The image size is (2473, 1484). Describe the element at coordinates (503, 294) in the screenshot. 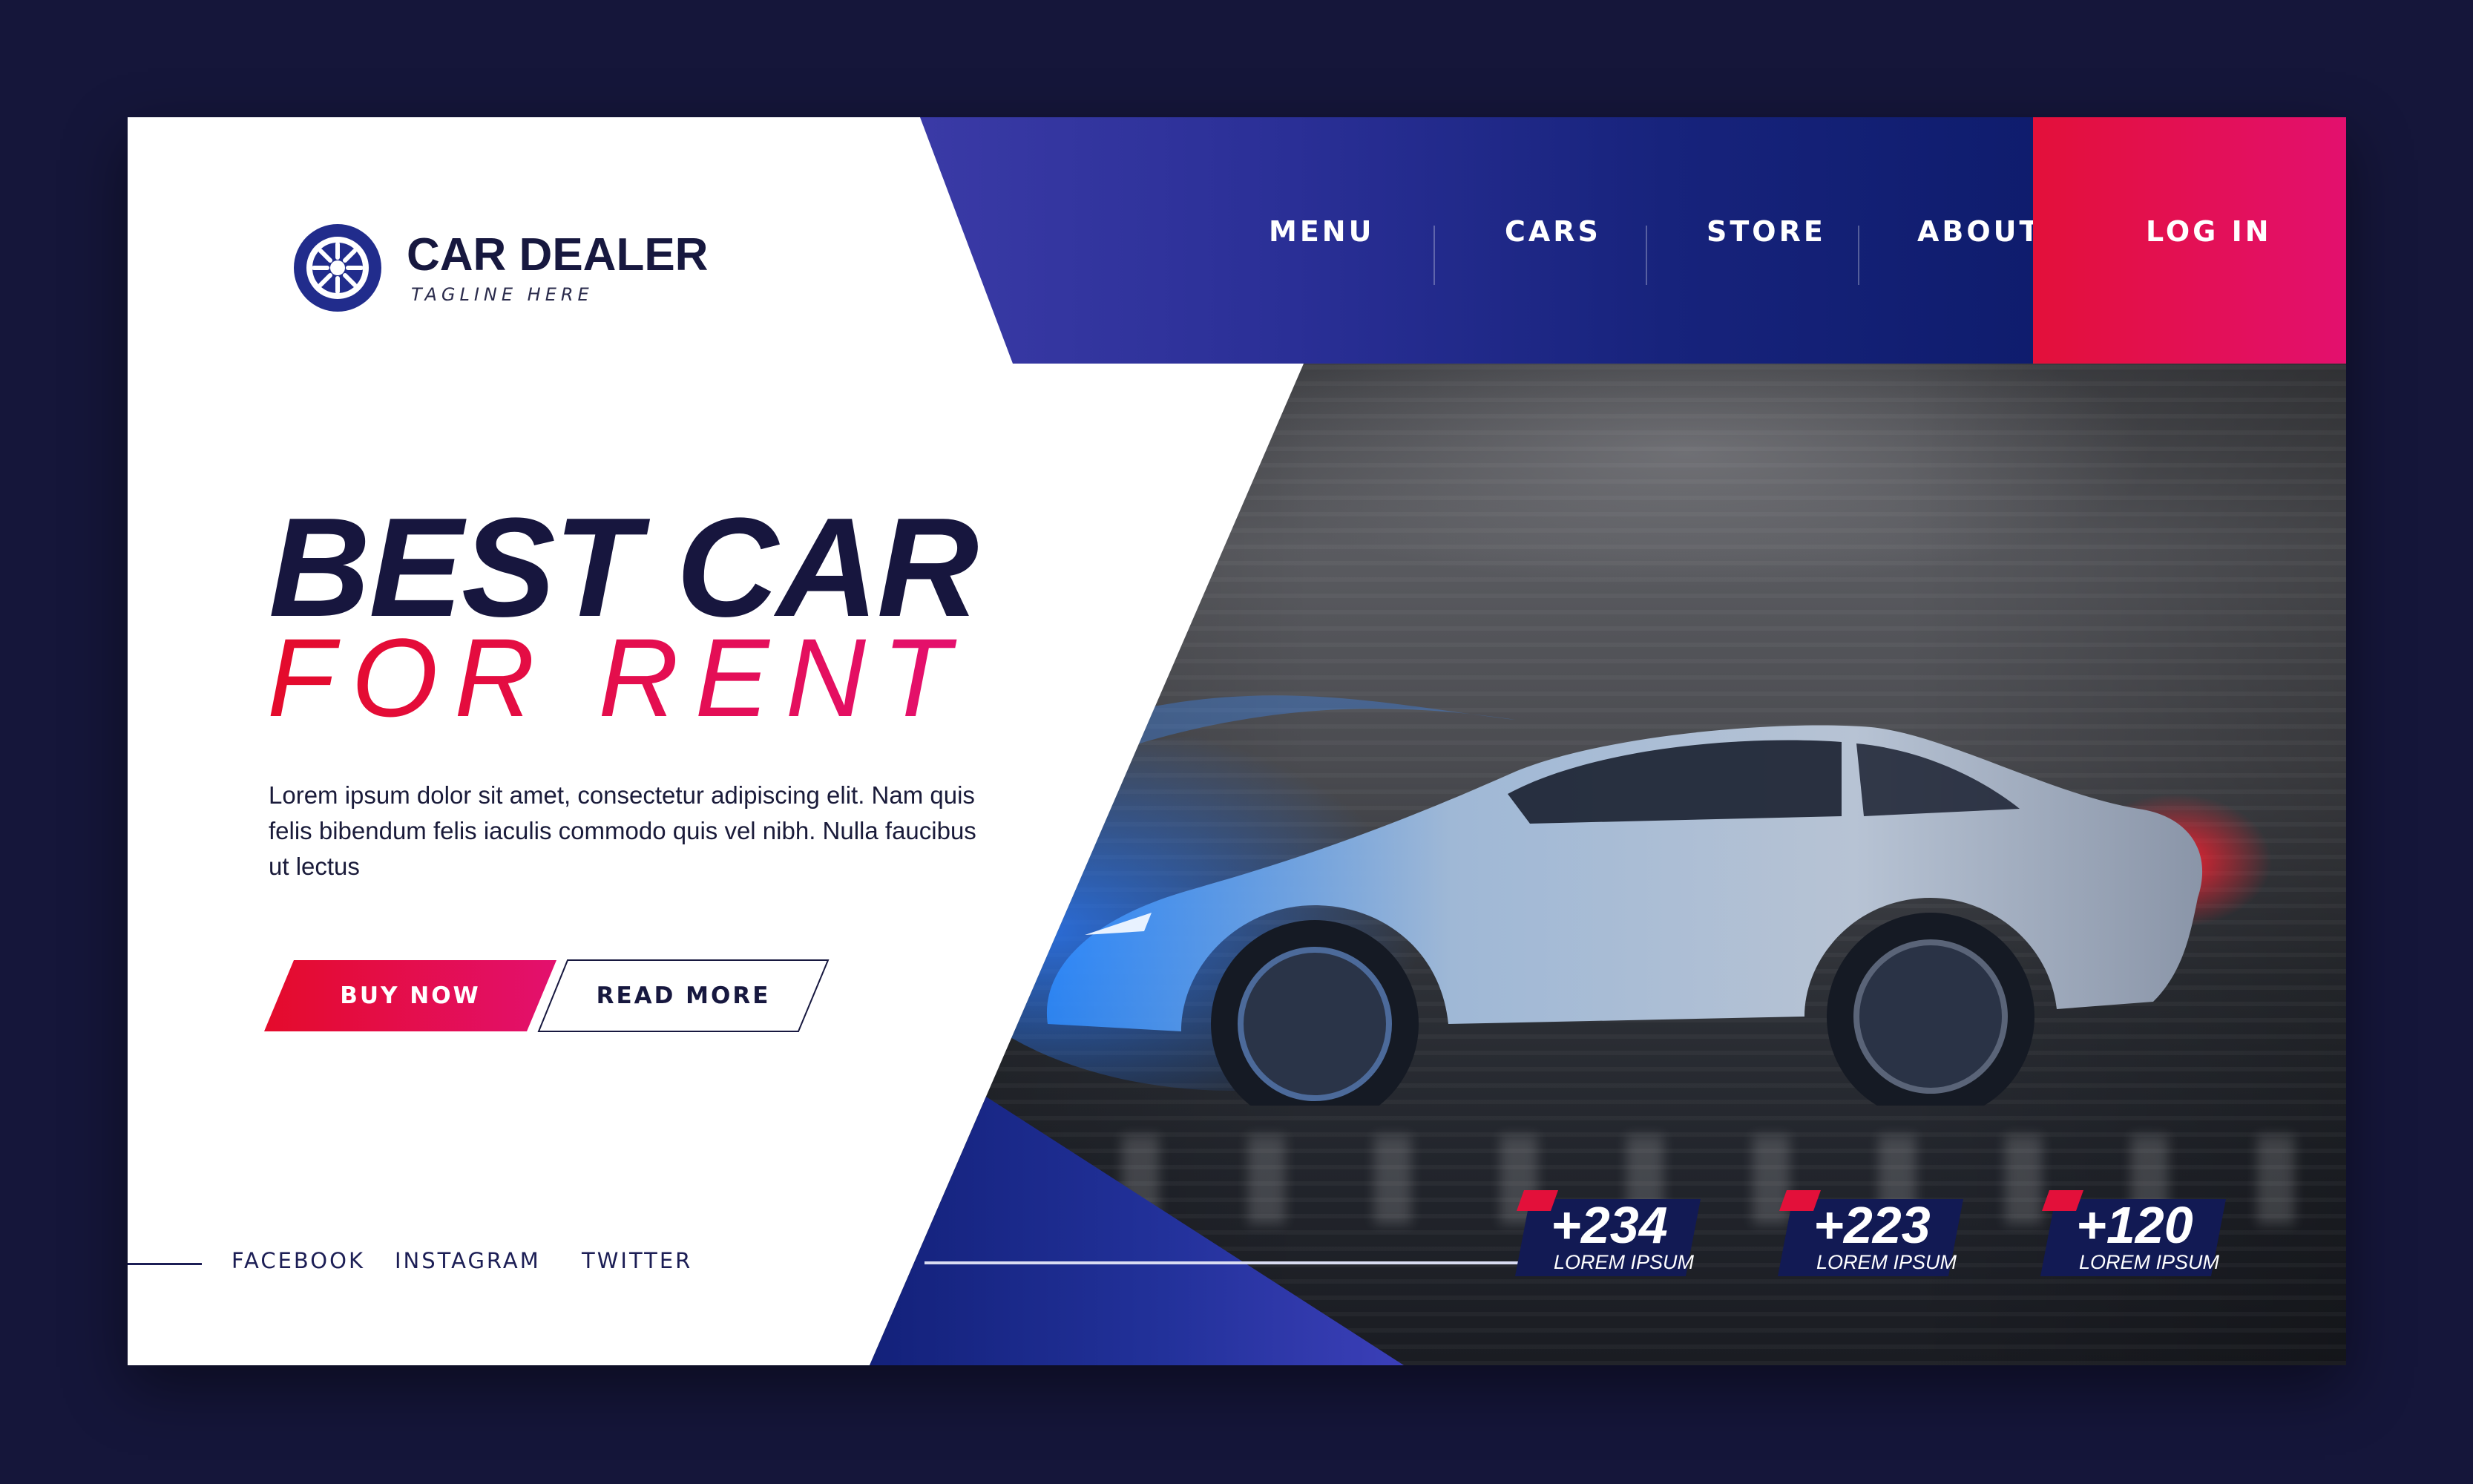

I see `brand-tagline: TAGLINE HERE` at that location.